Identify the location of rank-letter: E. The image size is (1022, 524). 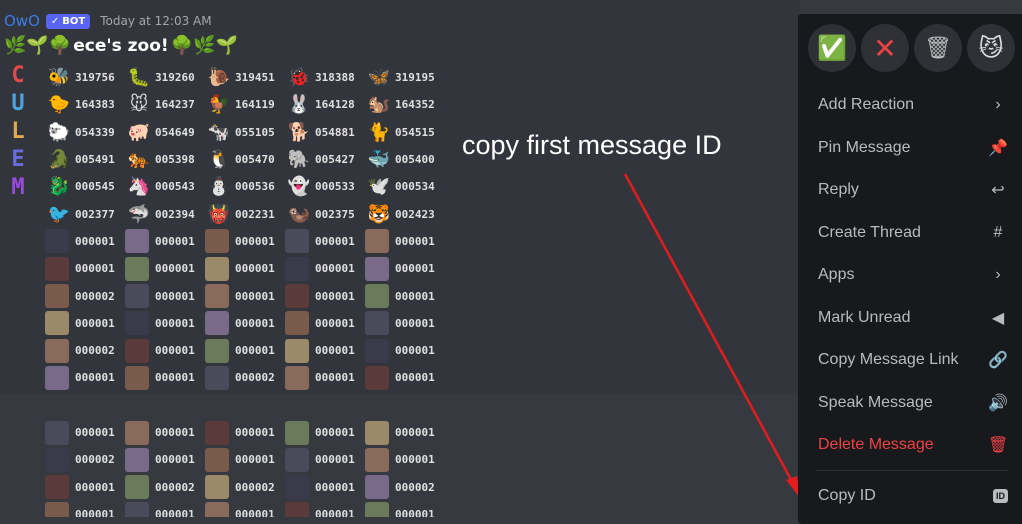
(18, 159).